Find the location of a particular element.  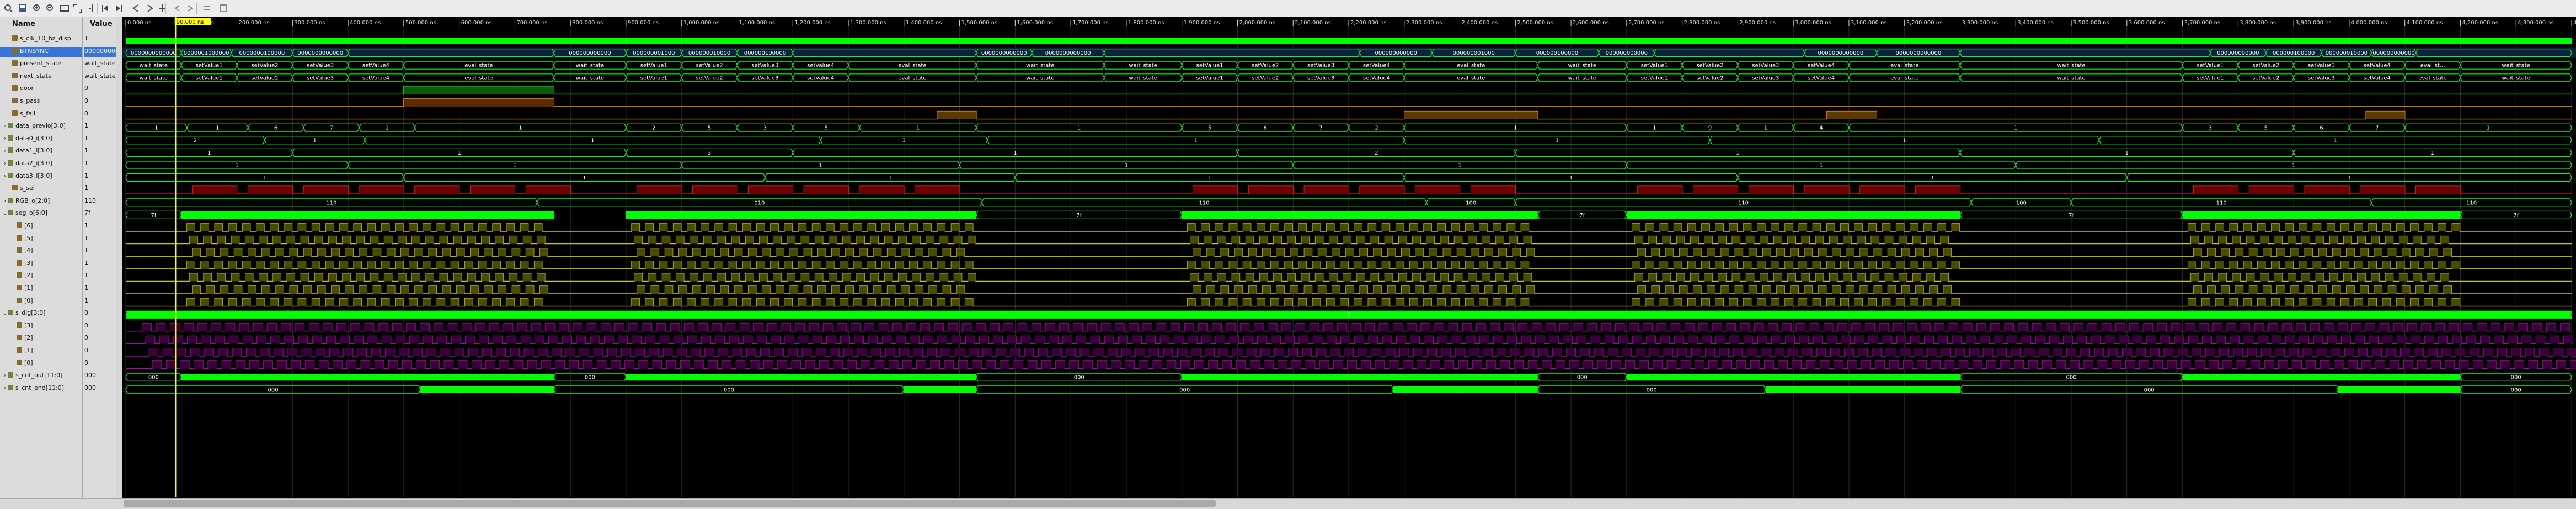

go-to-cursor-icon is located at coordinates (91, 8).